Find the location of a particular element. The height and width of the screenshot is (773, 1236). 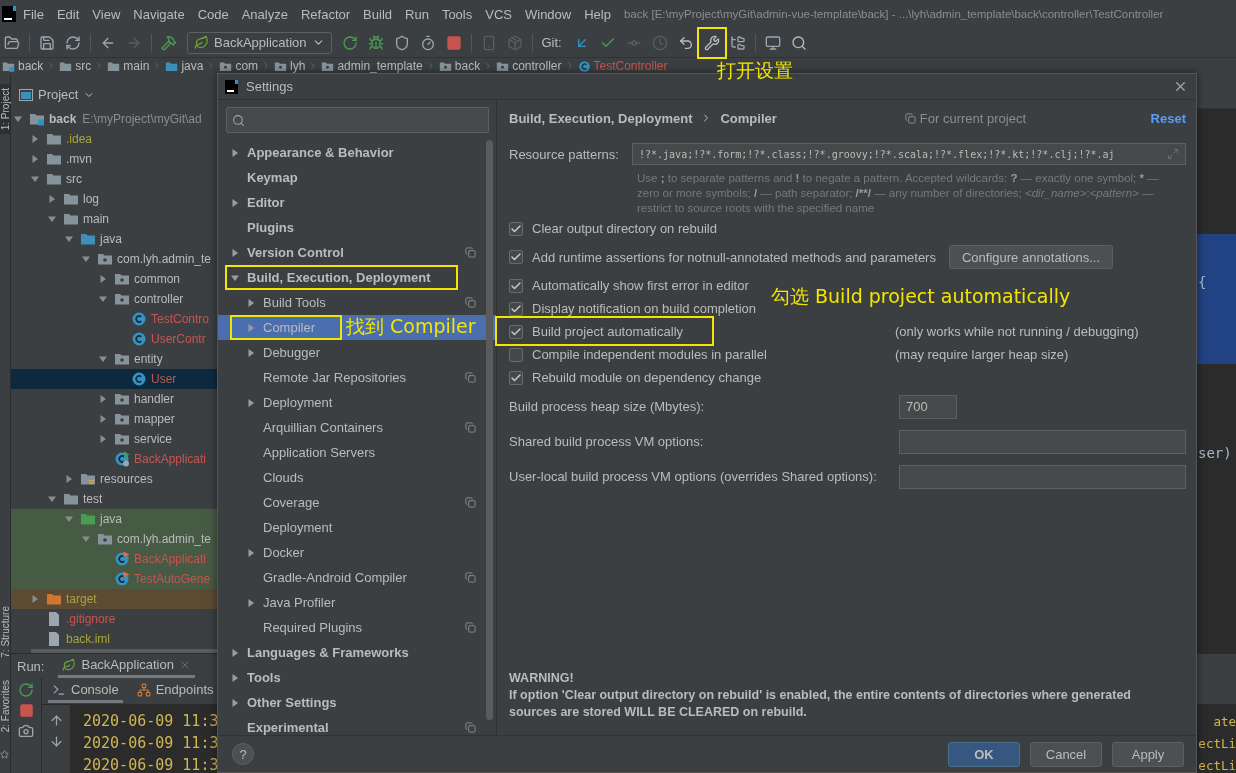

settings-nav-item: Build, Execution, Deployment is located at coordinates (357, 277).